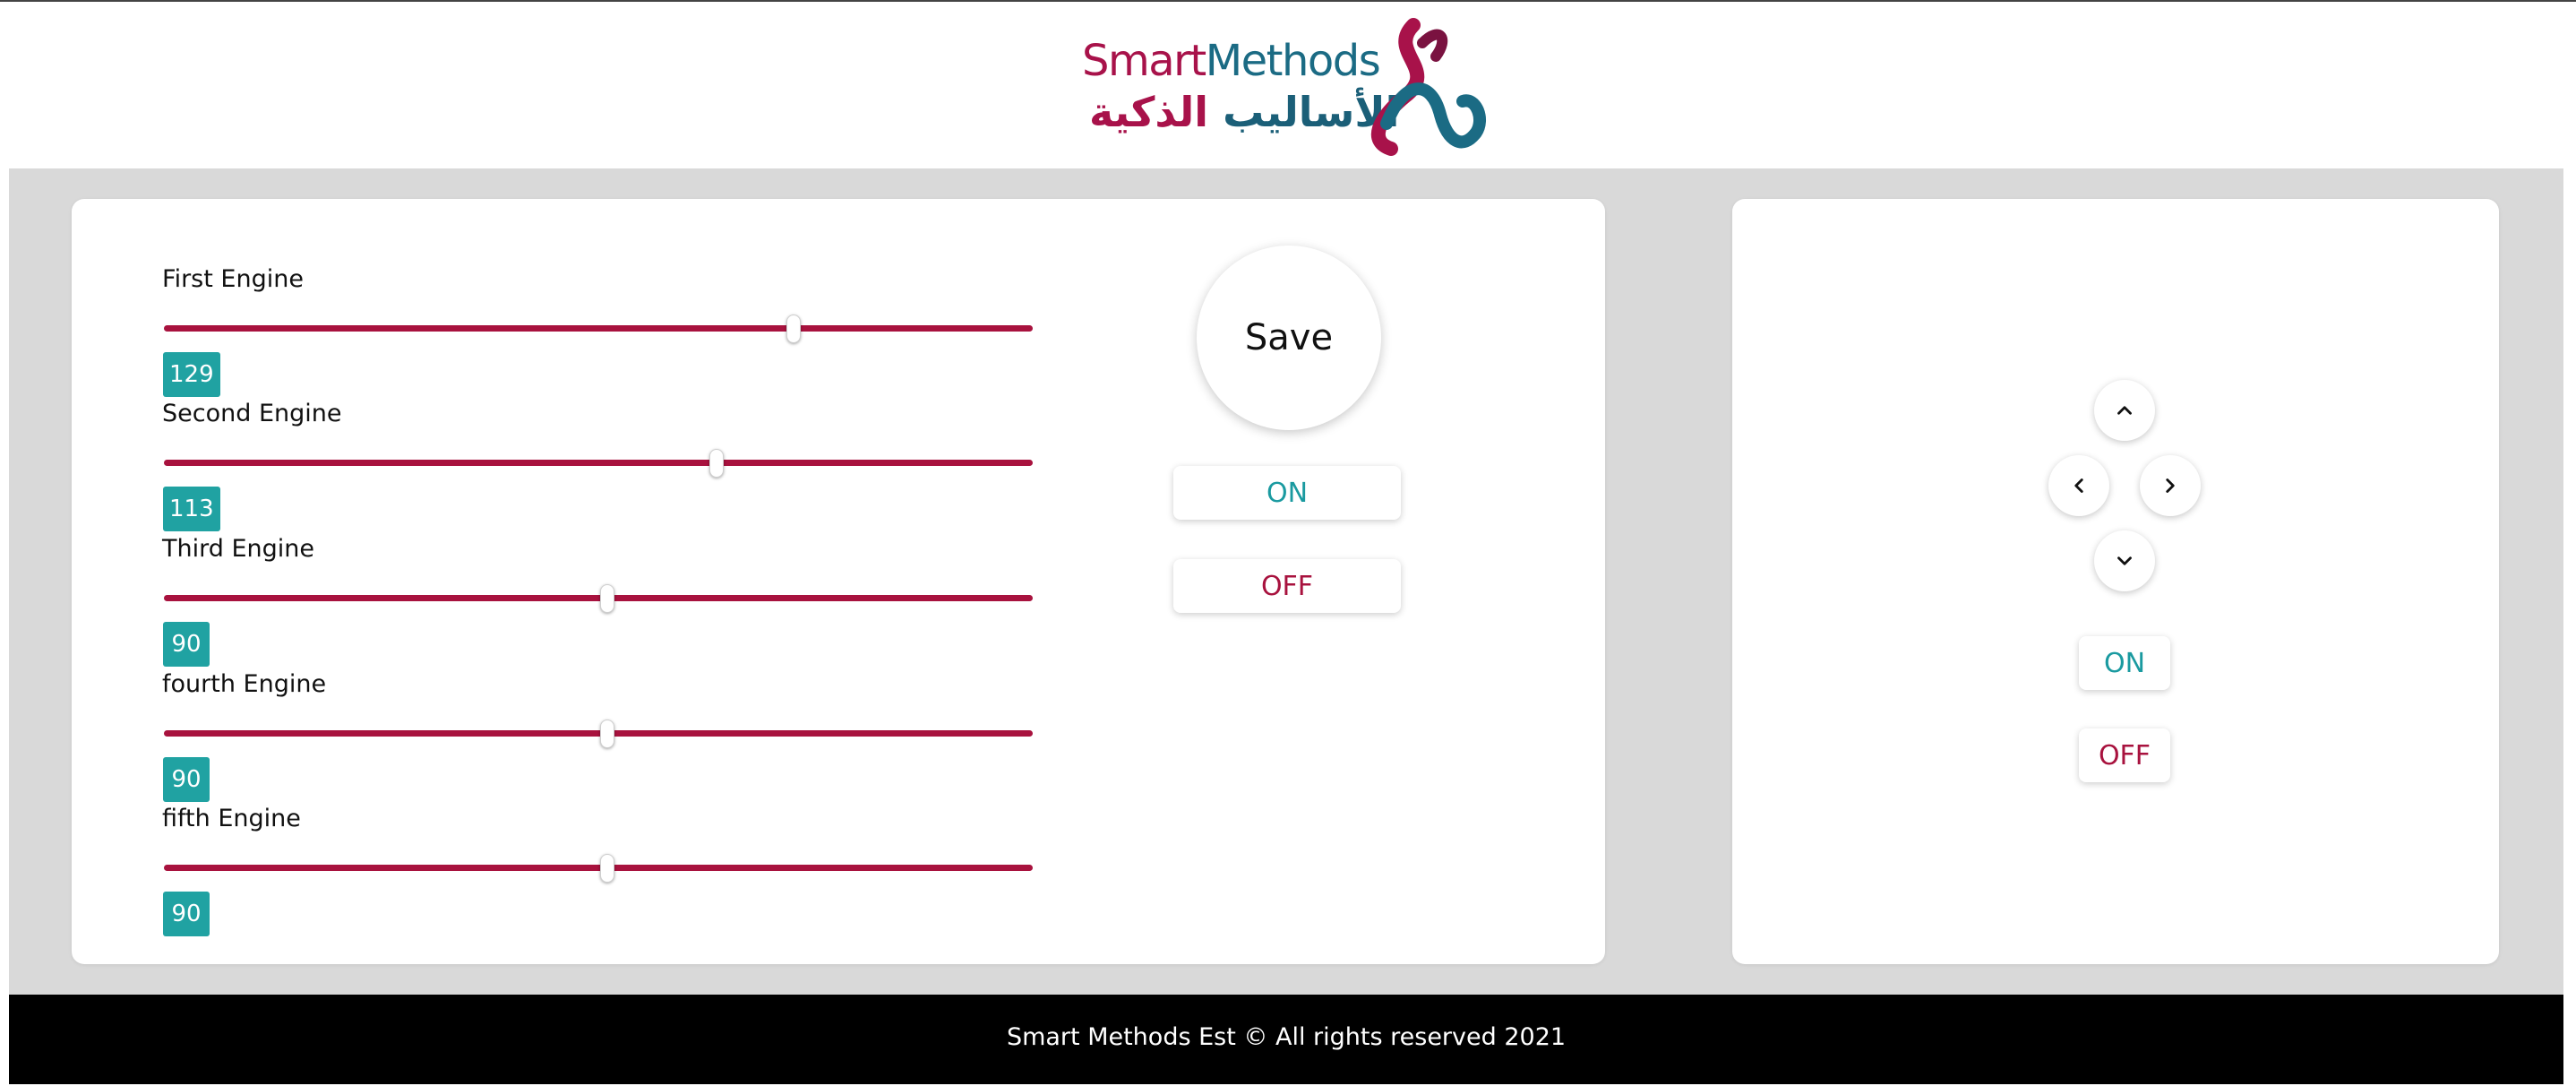  I want to click on engine-value-badge: 129, so click(191, 374).